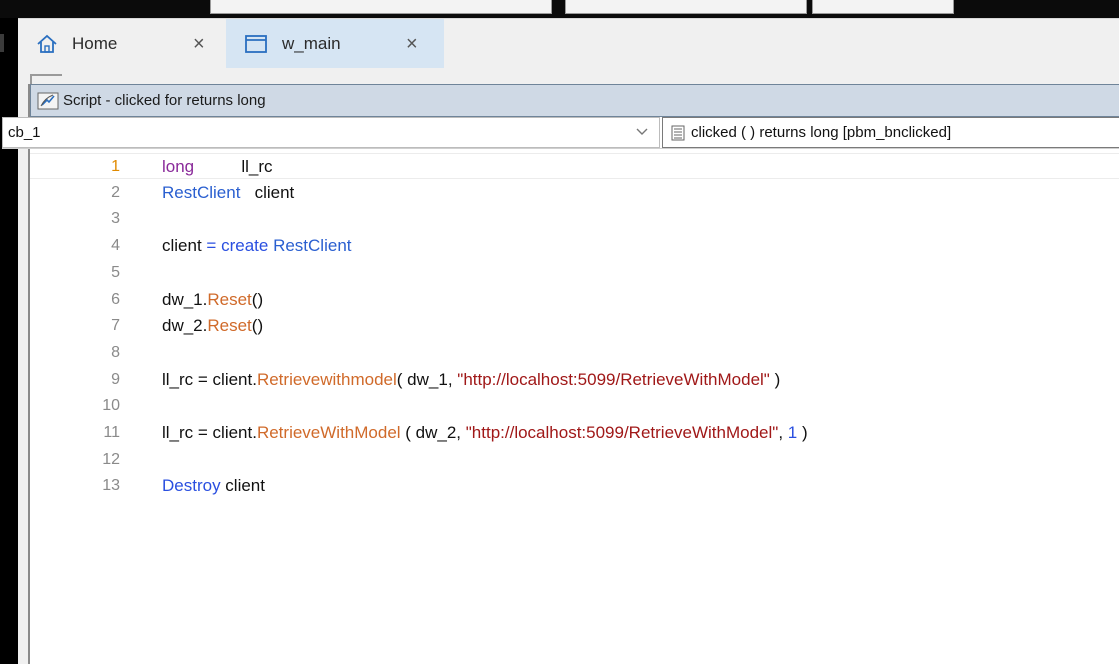 The image size is (1119, 664). Describe the element at coordinates (574, 460) in the screenshot. I see `code-line: 12` at that location.